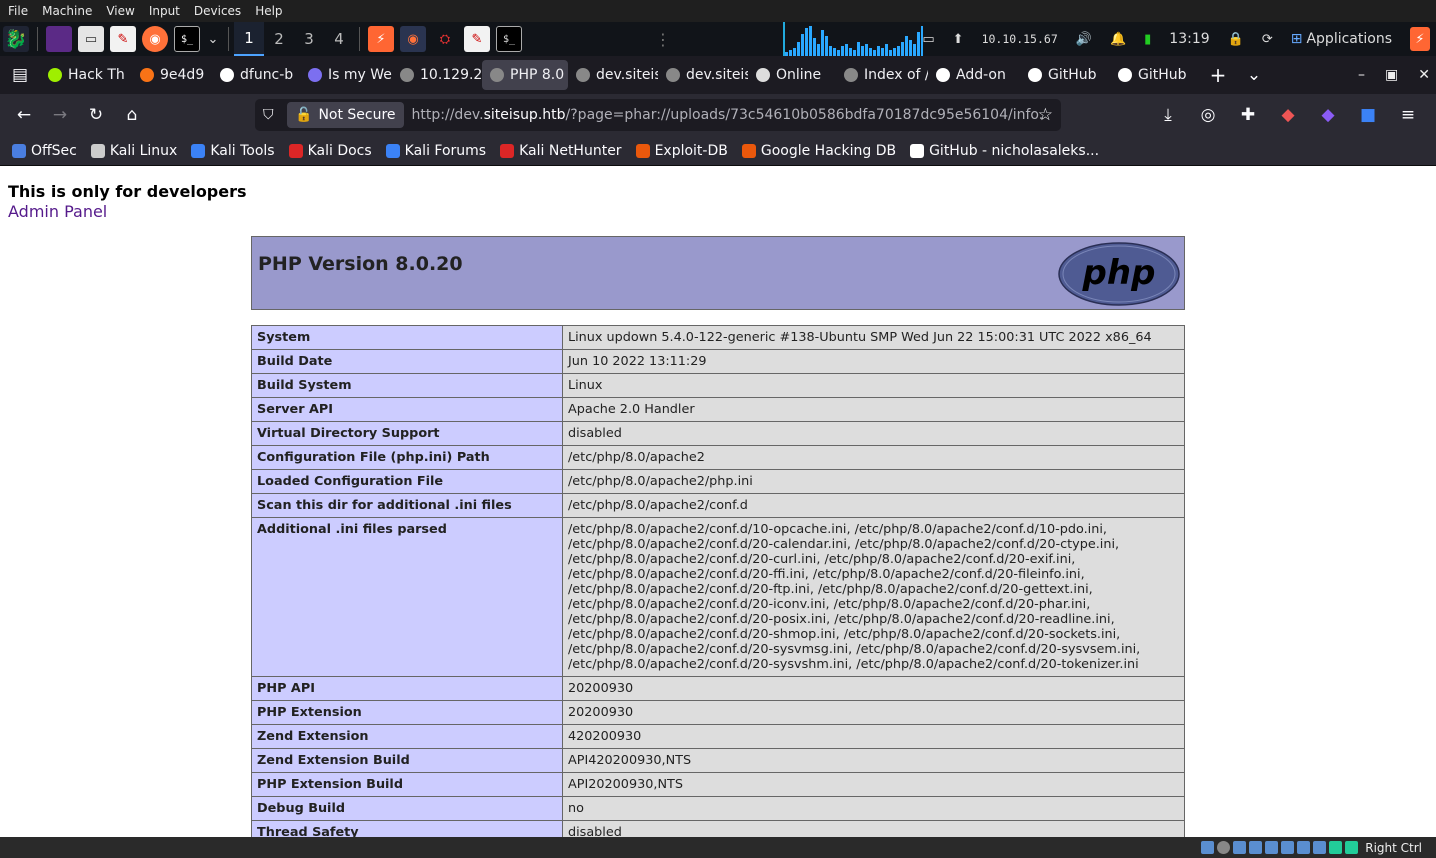 The image size is (1436, 858). Describe the element at coordinates (974, 75) in the screenshot. I see `browser-tab: Add-on` at that location.